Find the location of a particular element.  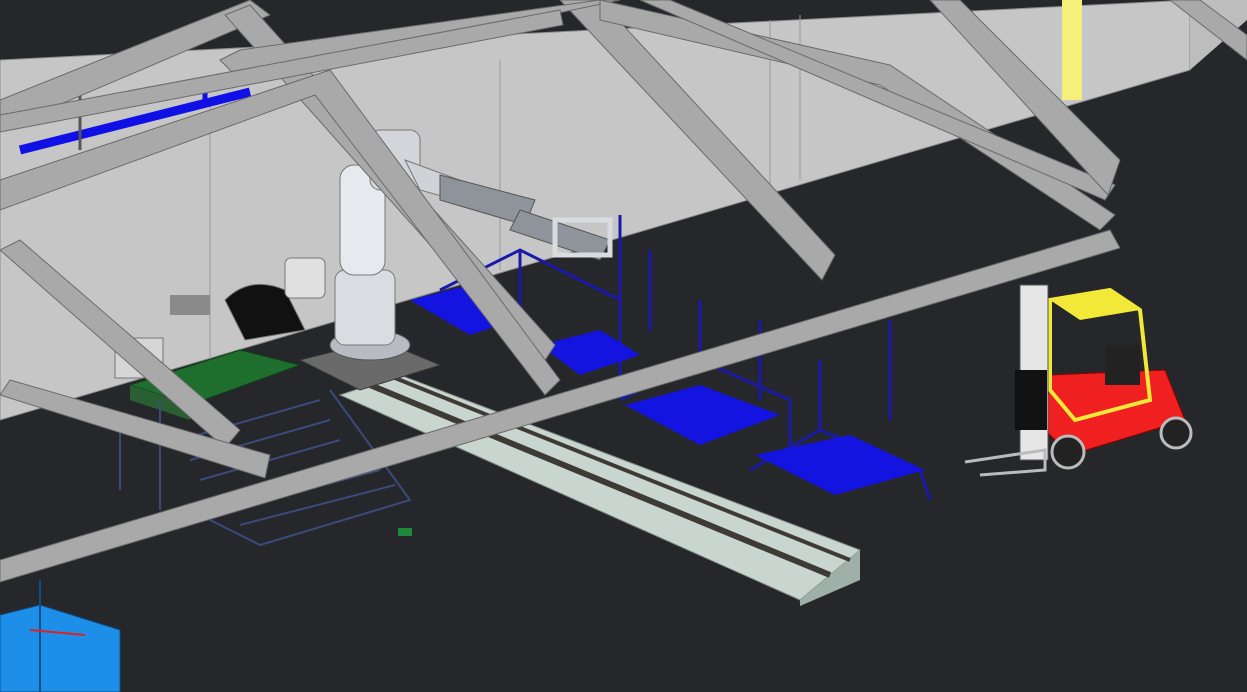

safety-stripe is located at coordinates (1072, 50).